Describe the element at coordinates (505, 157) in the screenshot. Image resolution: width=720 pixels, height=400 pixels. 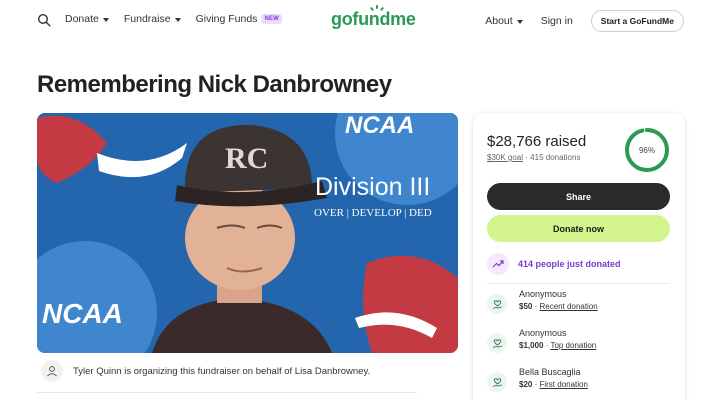
I see `goal-amount: $30K goal` at that location.